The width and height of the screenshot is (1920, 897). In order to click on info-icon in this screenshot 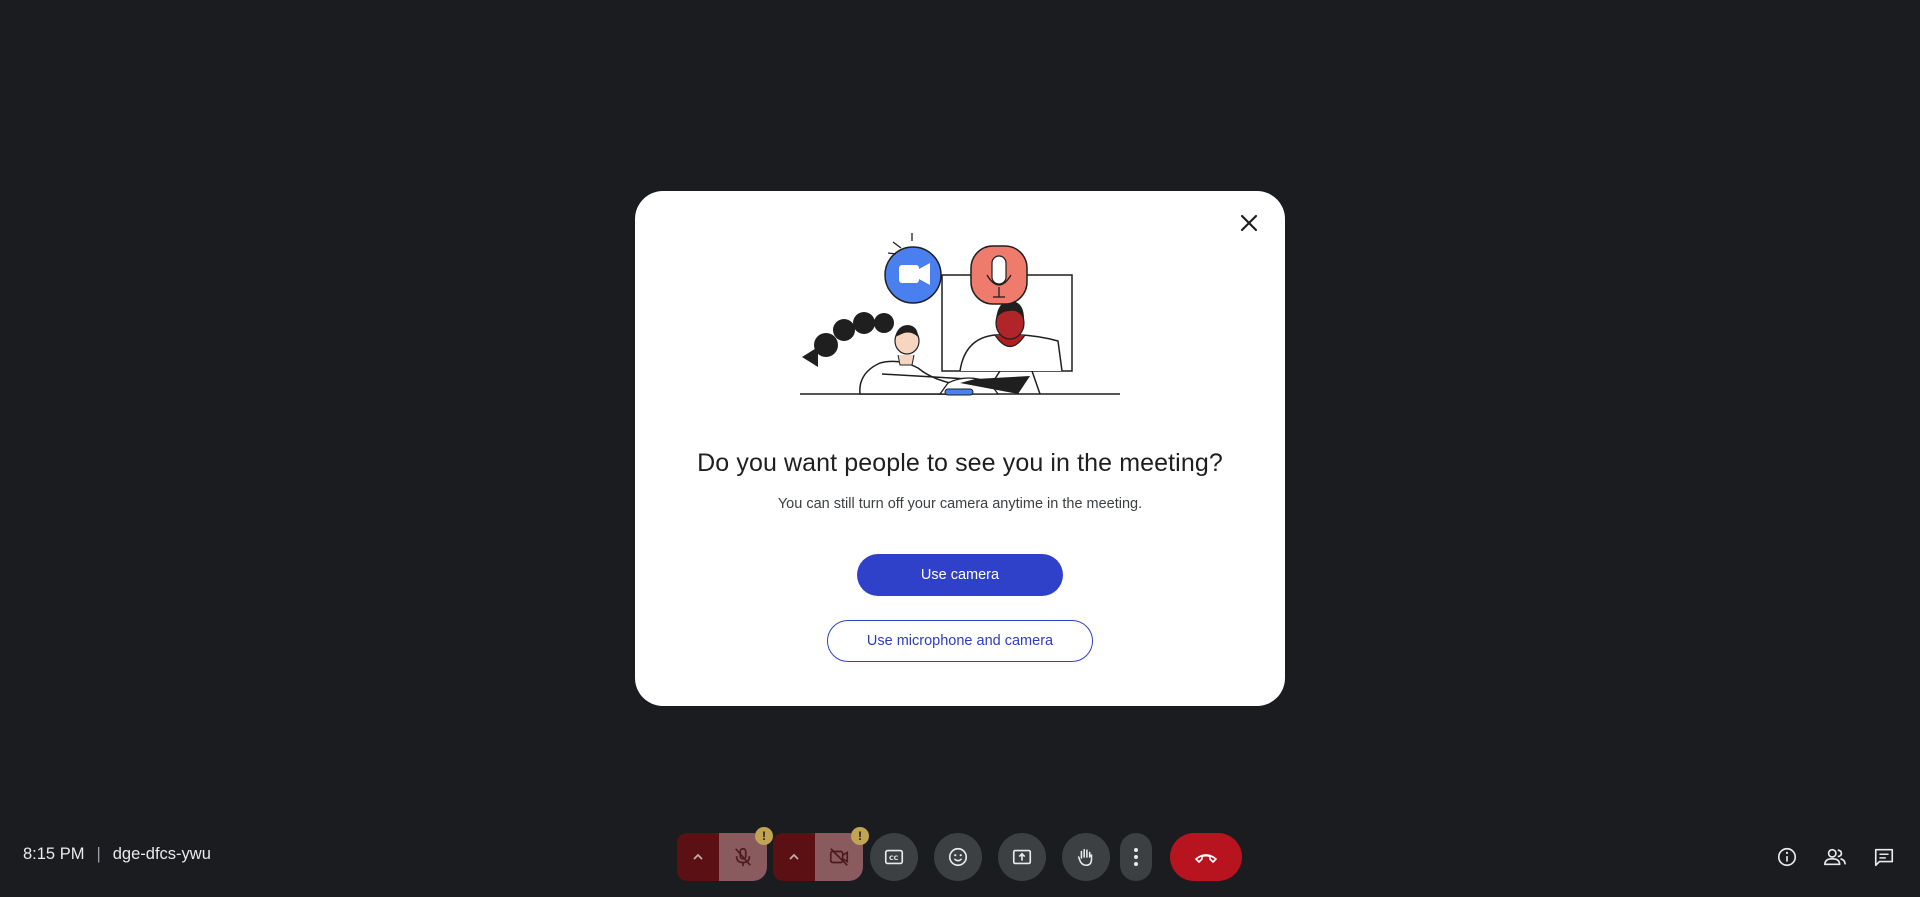, I will do `click(1787, 857)`.